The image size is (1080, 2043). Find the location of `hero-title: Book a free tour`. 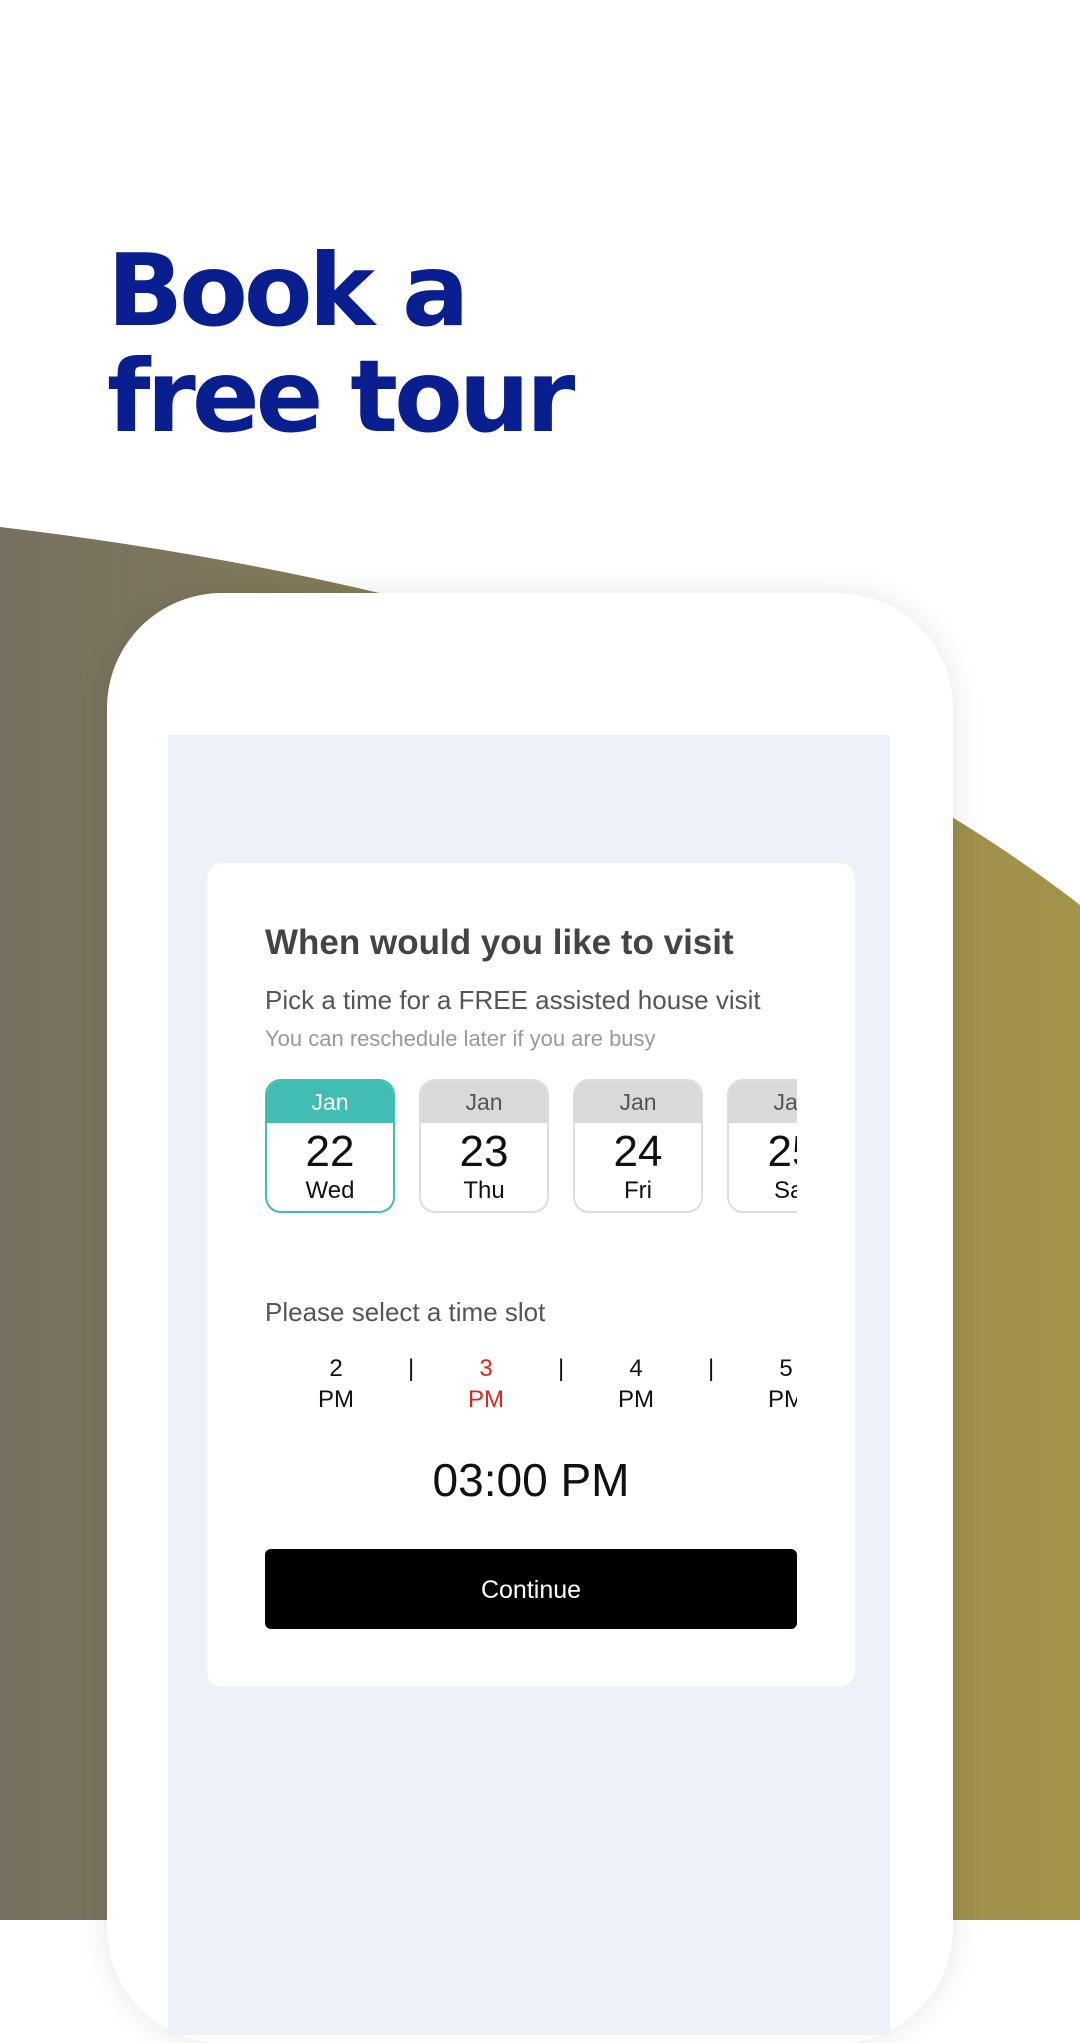

hero-title: Book a free tour is located at coordinates (341, 343).